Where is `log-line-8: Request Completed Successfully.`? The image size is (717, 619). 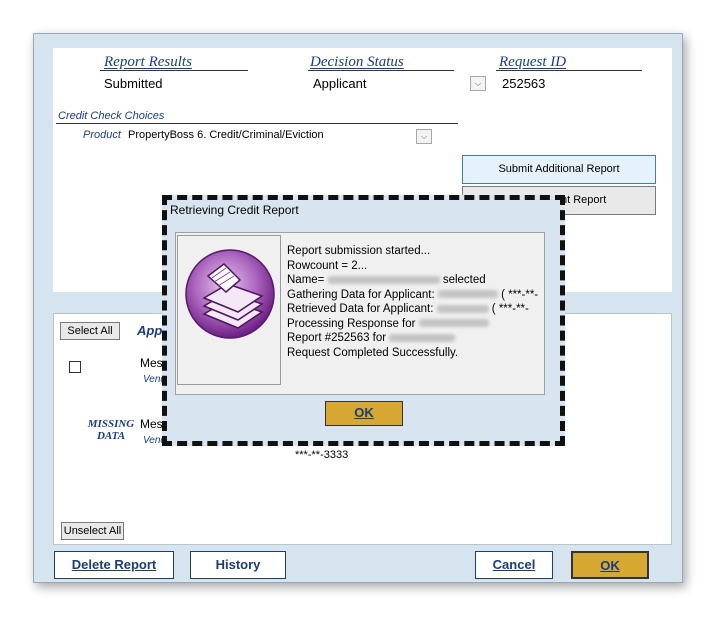 log-line-8: Request Completed Successfully. is located at coordinates (373, 352).